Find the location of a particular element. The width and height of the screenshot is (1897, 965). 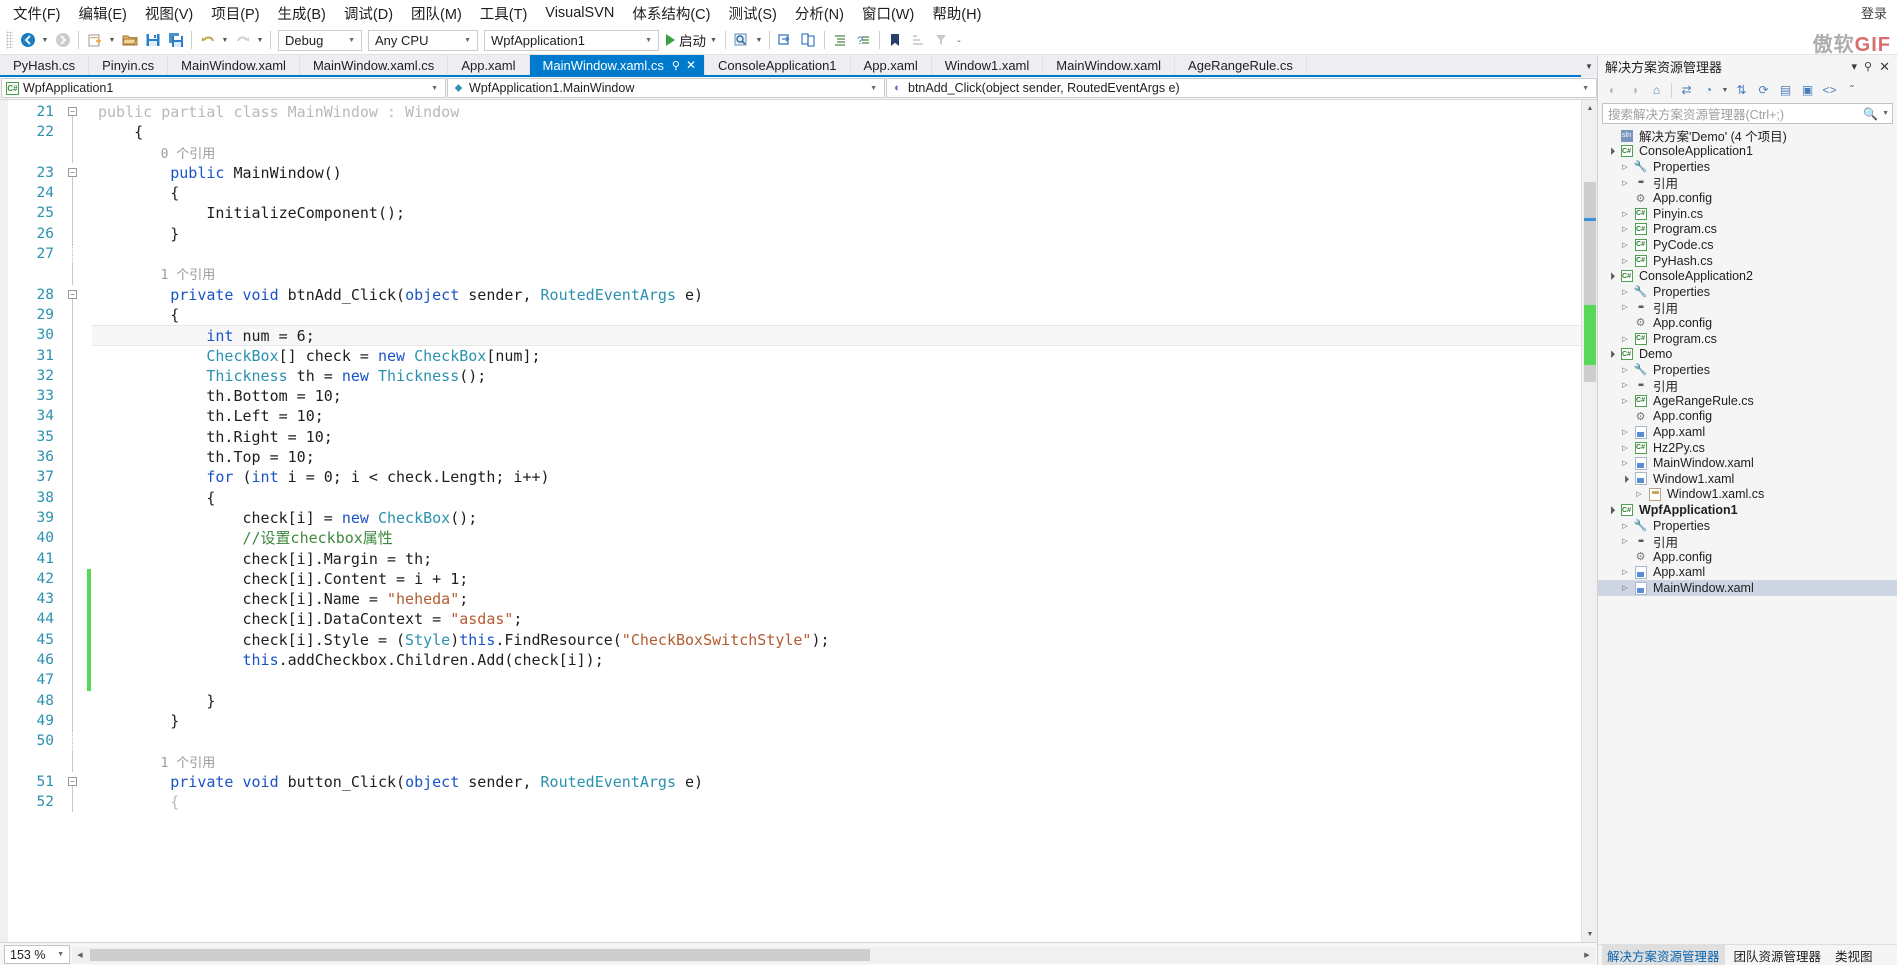

more-icon: ˝ is located at coordinates (1851, 90).